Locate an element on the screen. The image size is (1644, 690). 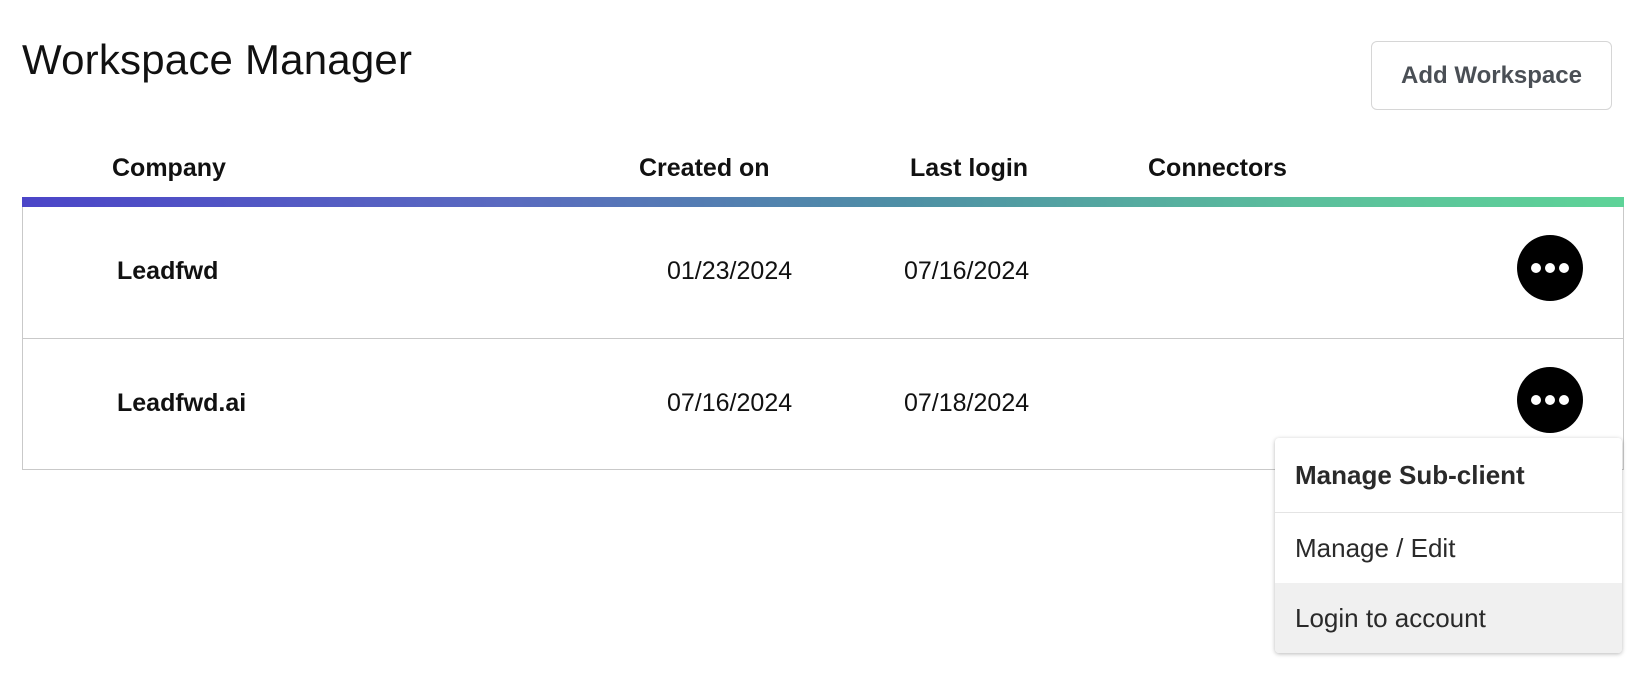
add-workspace-button: Add Workspace is located at coordinates (1491, 75).